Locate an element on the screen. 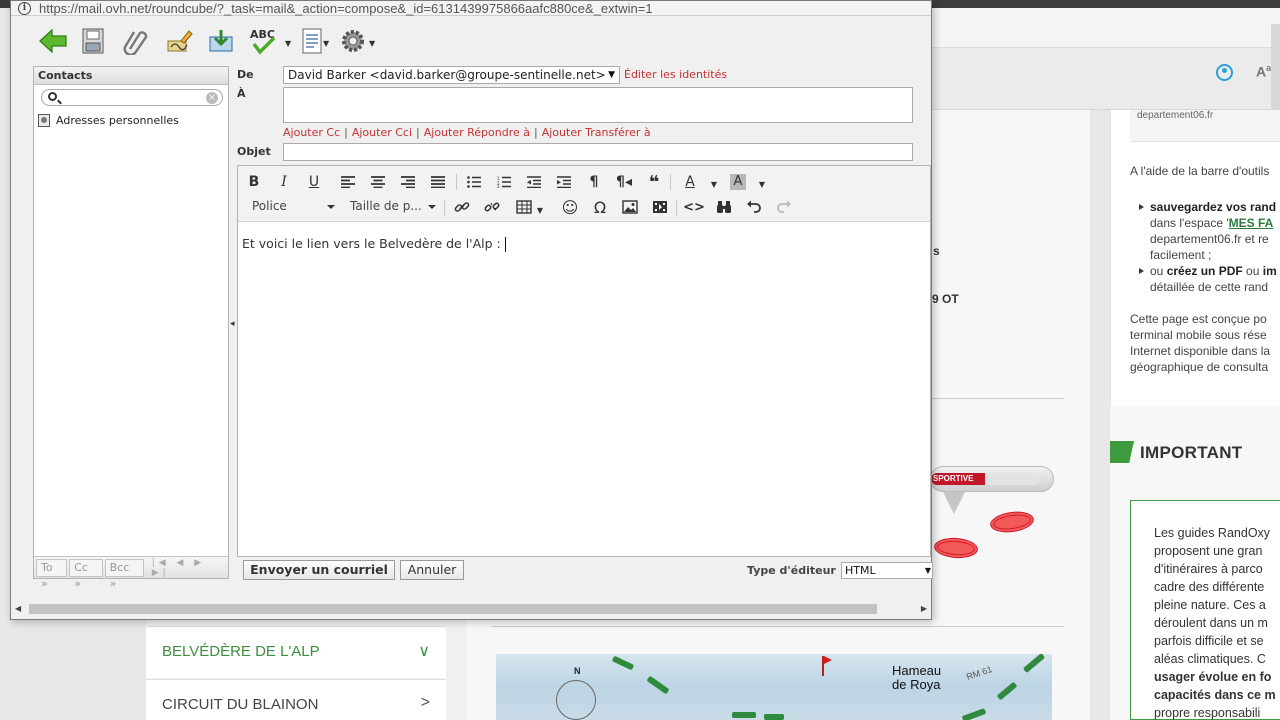  add-bcc-link: Ajouter Cci is located at coordinates (382, 132).